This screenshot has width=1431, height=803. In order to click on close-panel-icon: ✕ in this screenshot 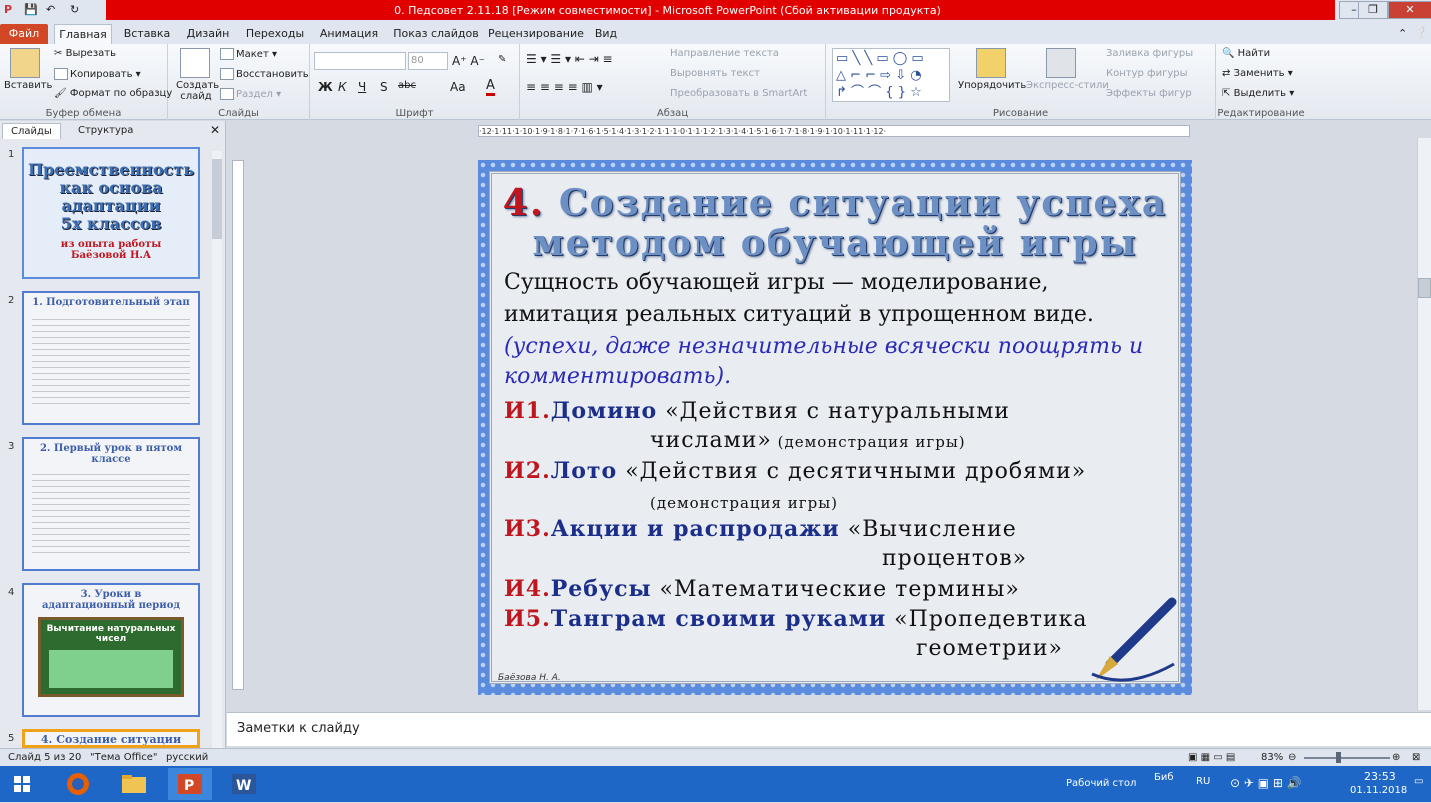, I will do `click(215, 130)`.